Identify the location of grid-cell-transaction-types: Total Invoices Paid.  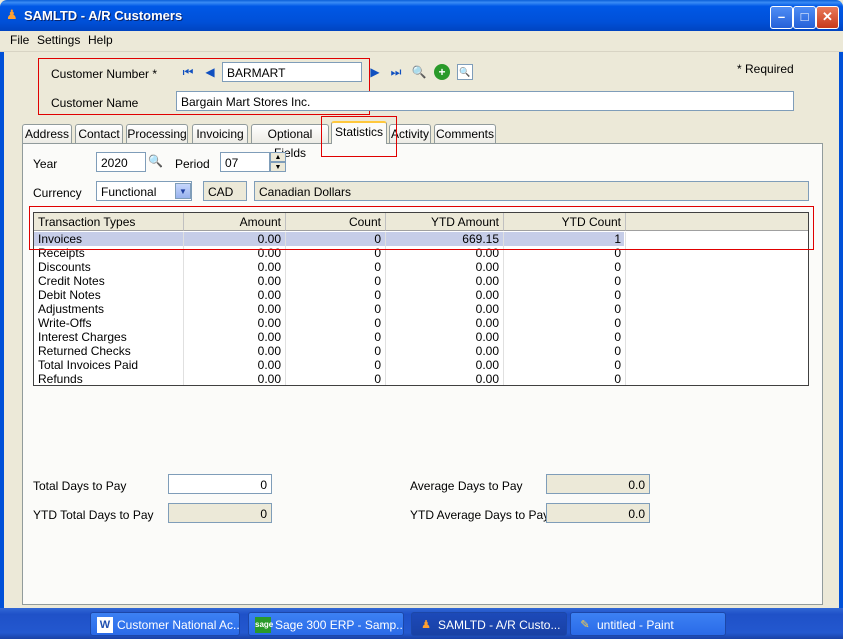
(109, 365).